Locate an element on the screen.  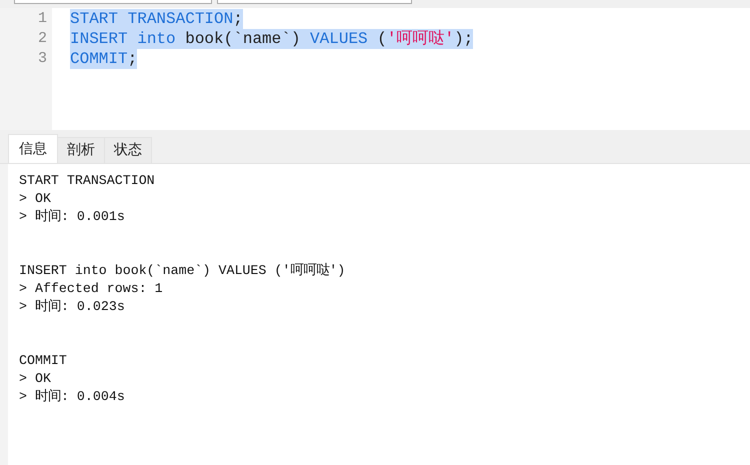
line-number: 1 is located at coordinates (42, 19).